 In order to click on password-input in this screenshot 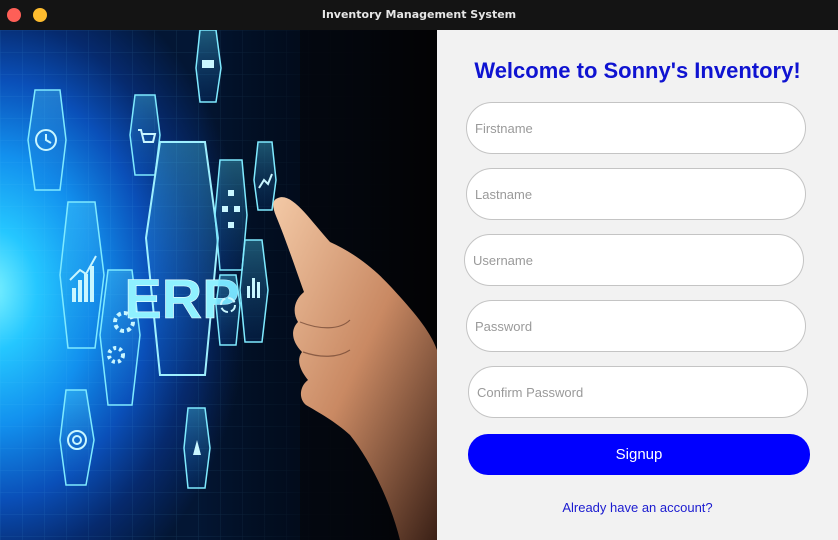, I will do `click(636, 326)`.